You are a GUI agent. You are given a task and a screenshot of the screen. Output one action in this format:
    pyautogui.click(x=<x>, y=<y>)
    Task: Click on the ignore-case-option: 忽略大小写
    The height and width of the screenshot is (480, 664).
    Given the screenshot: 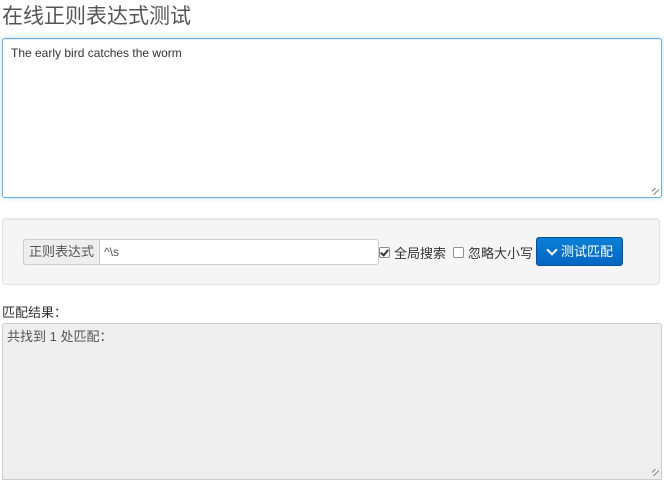 What is the action you would take?
    pyautogui.click(x=493, y=252)
    